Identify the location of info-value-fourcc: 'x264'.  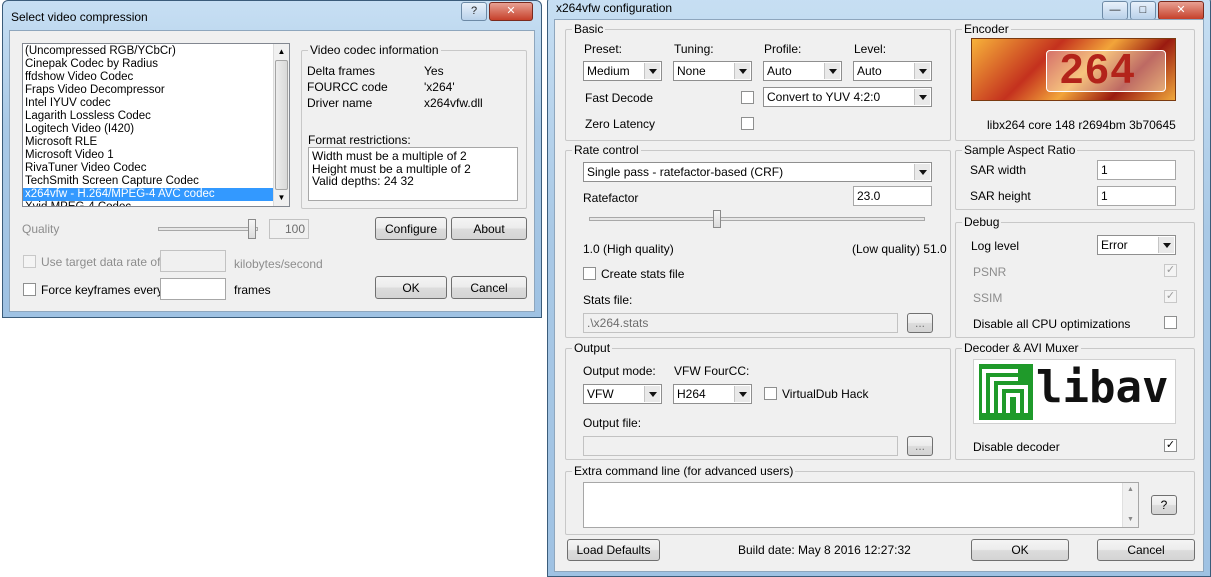
(439, 87).